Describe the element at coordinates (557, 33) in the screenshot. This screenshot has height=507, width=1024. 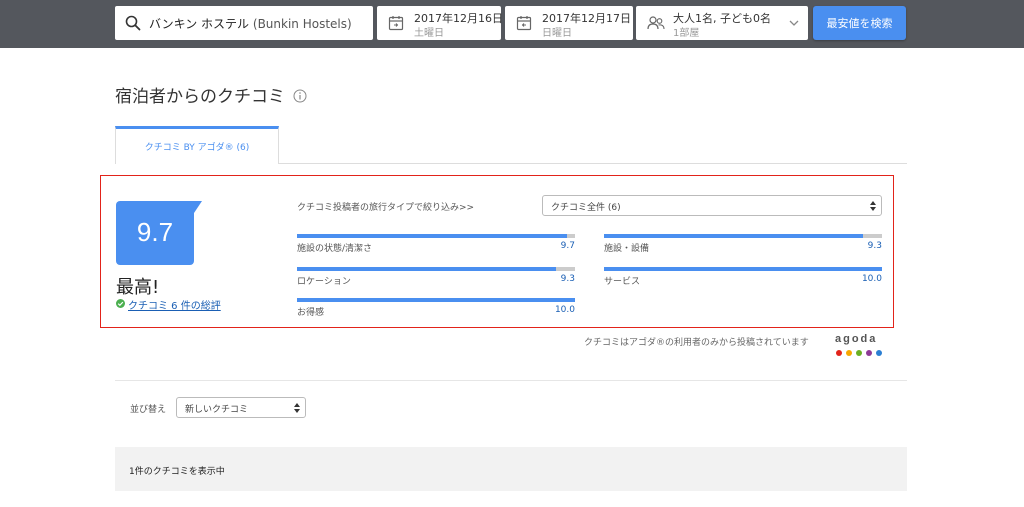
I see `checkout-day: 日曜日` at that location.